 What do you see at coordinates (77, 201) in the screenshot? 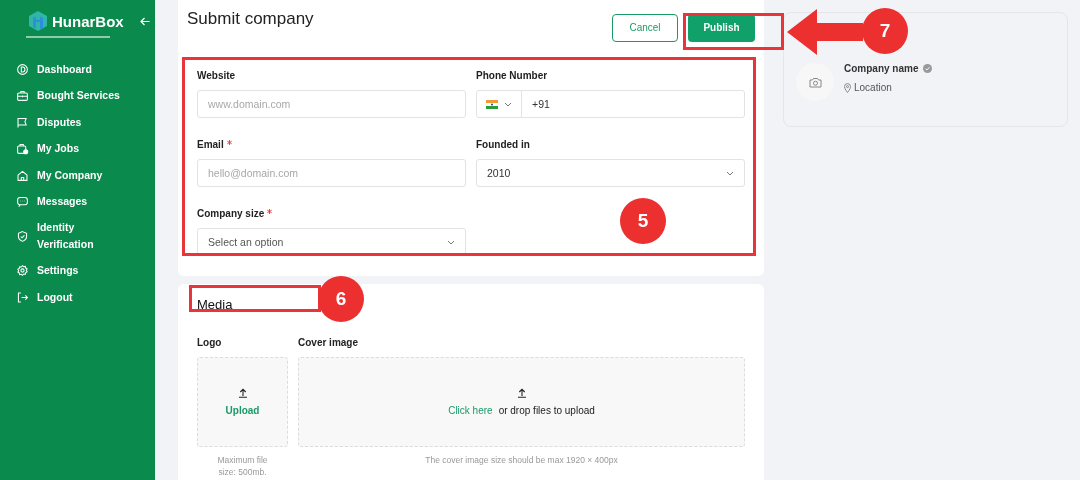
I see `sidebar-item: Messages` at bounding box center [77, 201].